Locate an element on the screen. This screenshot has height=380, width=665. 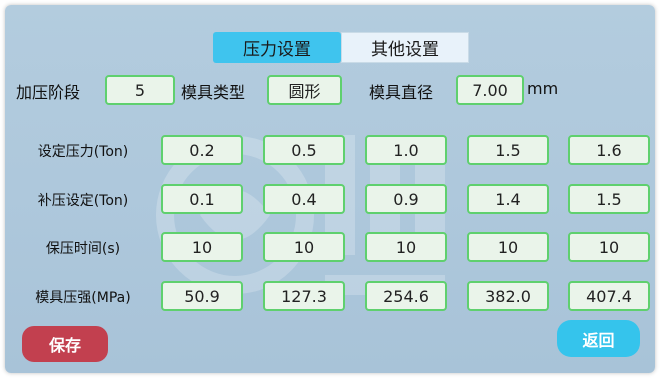
set-pressure-stage-1: 0.2 is located at coordinates (202, 150).